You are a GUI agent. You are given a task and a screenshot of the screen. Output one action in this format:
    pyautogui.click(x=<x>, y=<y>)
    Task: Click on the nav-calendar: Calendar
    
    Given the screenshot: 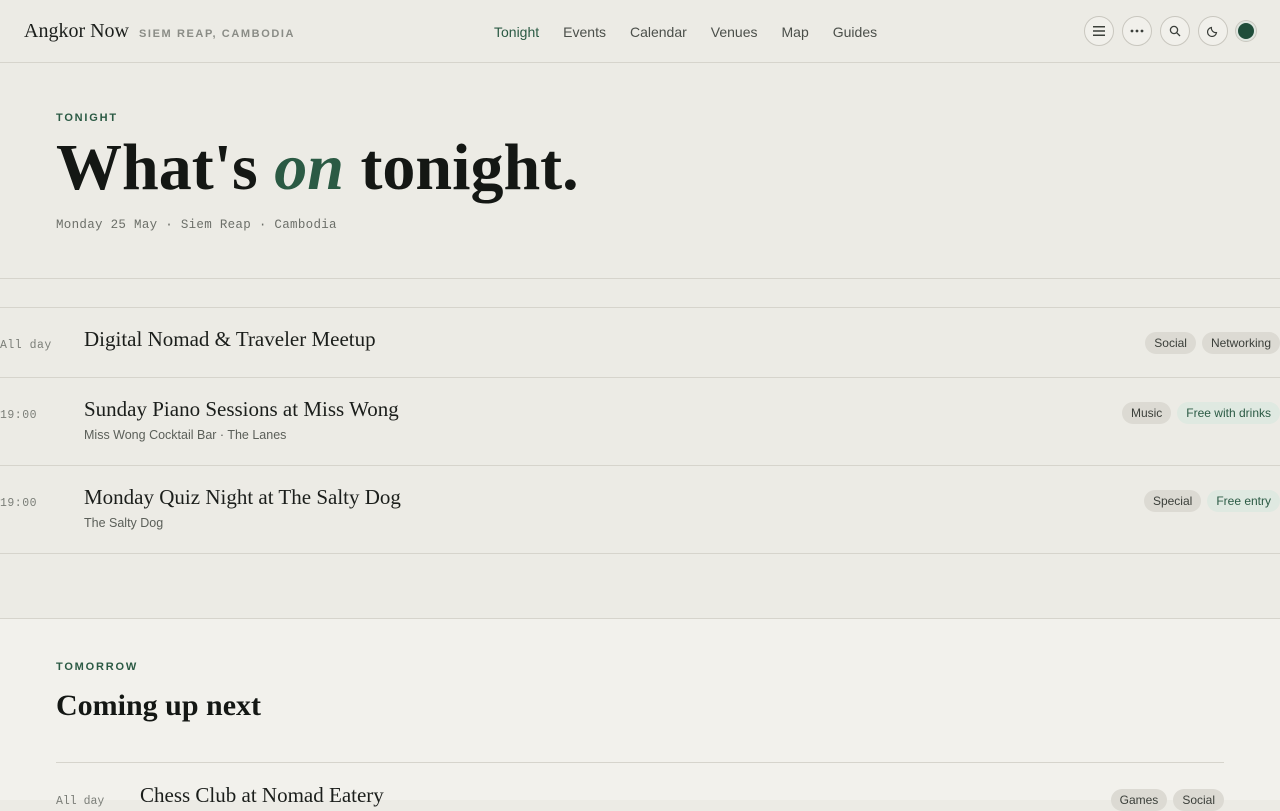 What is the action you would take?
    pyautogui.click(x=658, y=32)
    